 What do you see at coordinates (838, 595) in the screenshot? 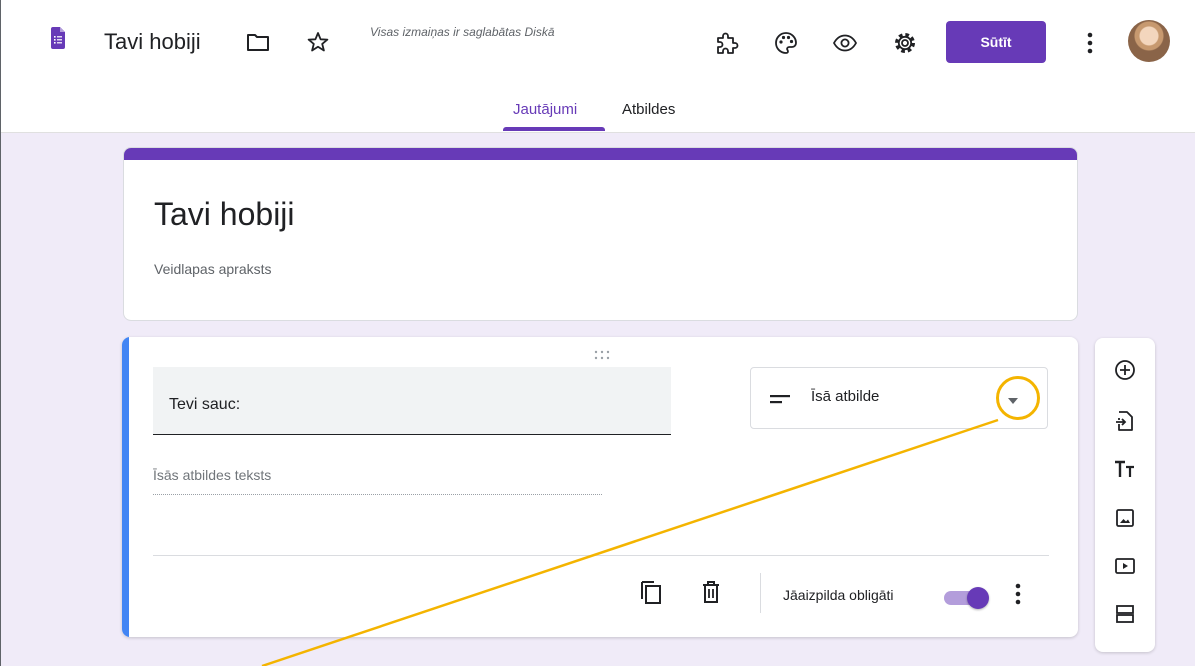
I see `required-label: Jāaizpilda obligāti` at bounding box center [838, 595].